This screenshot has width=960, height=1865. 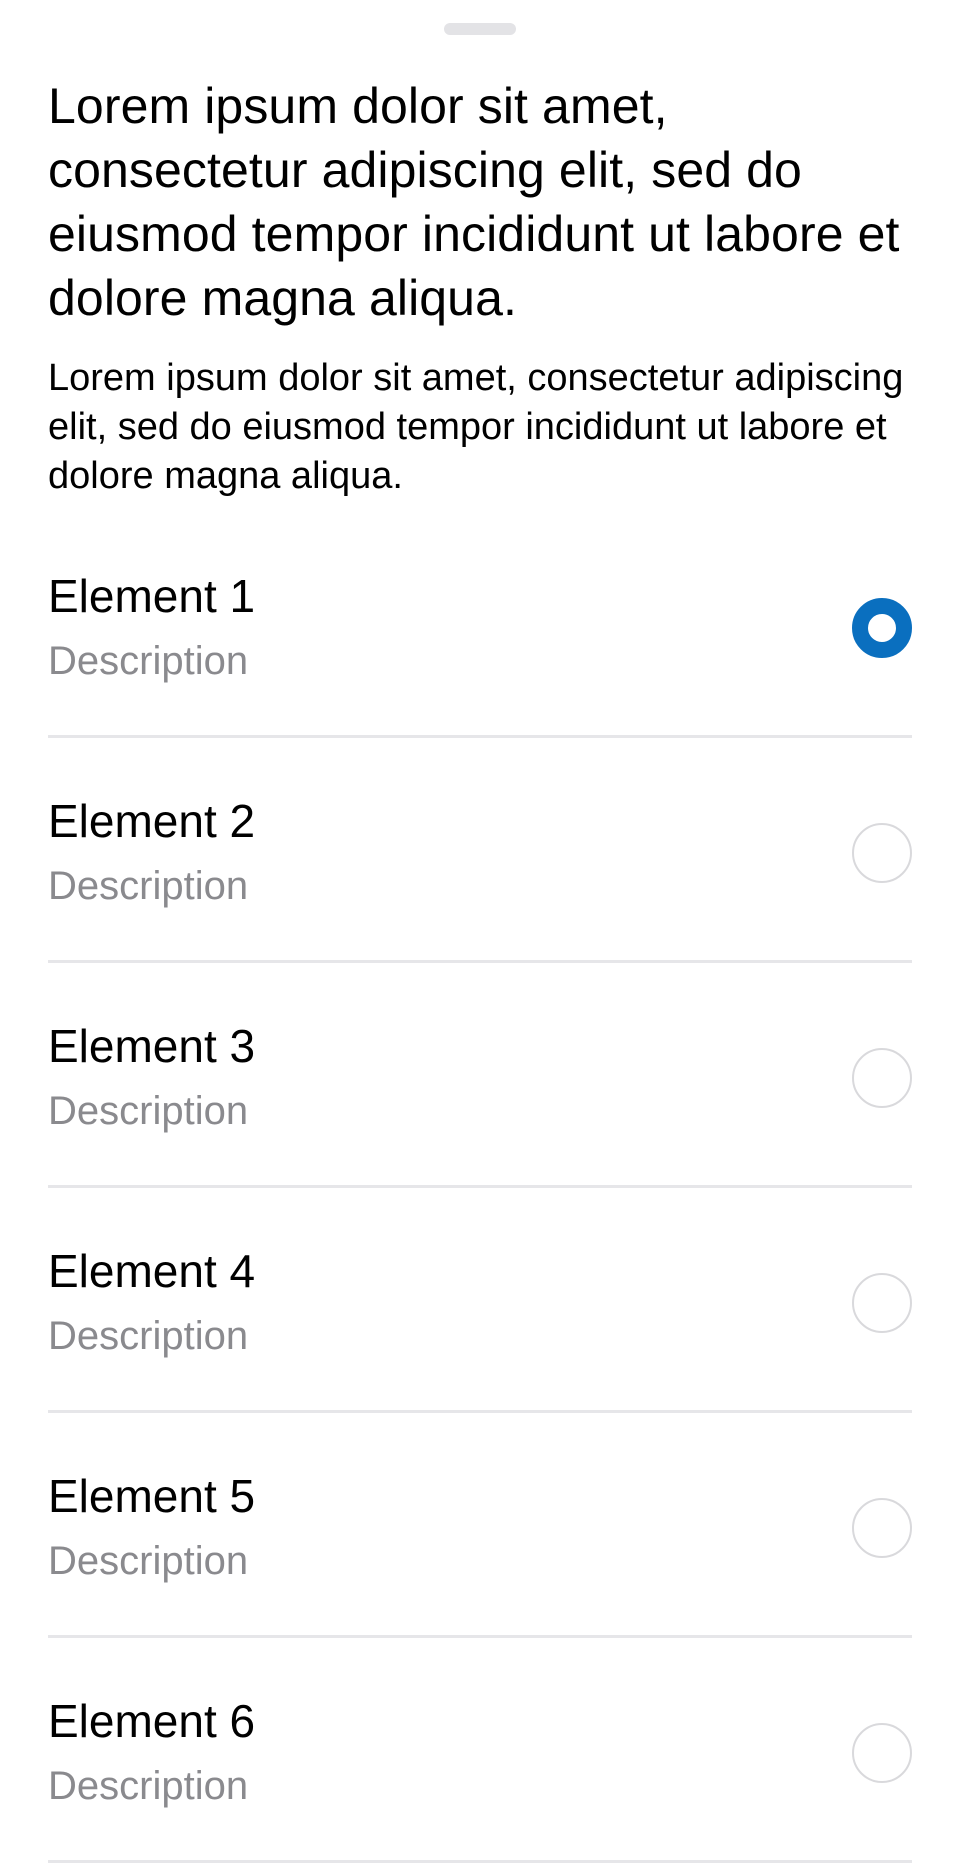 I want to click on list-item-title: Element 6, so click(x=152, y=1721).